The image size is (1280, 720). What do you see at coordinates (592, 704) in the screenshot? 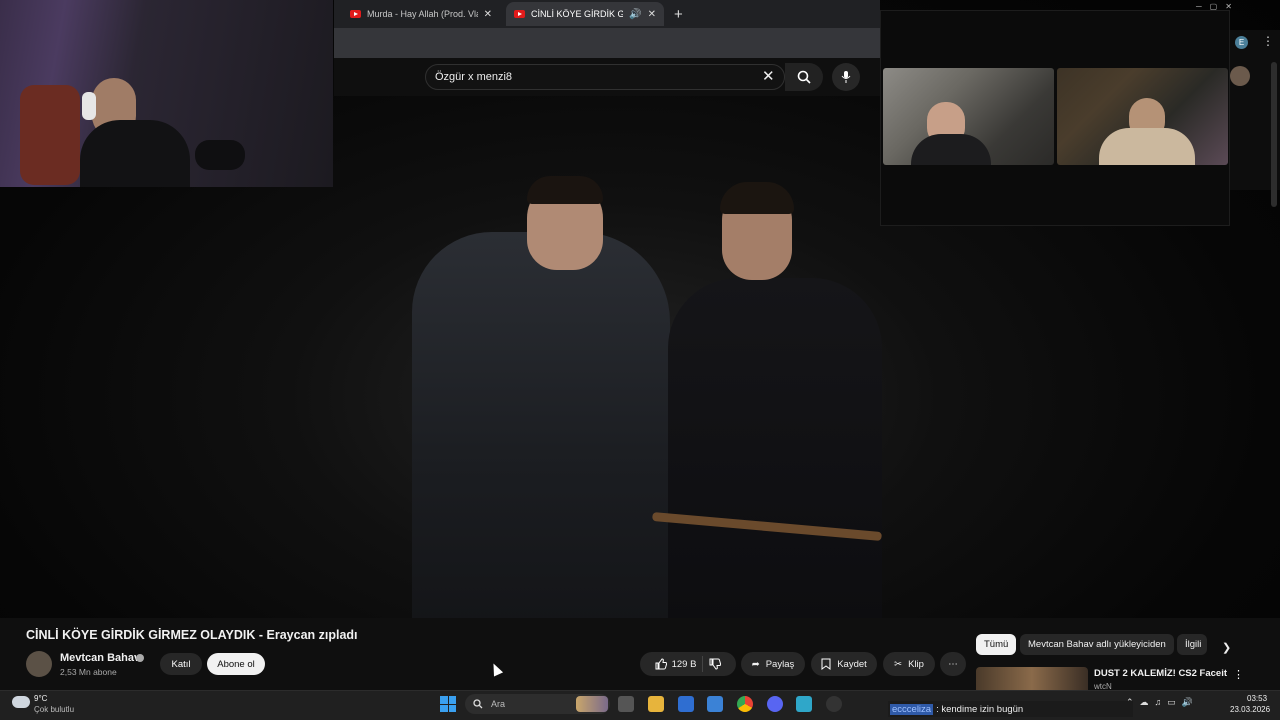
I see `search-highlight-image` at bounding box center [592, 704].